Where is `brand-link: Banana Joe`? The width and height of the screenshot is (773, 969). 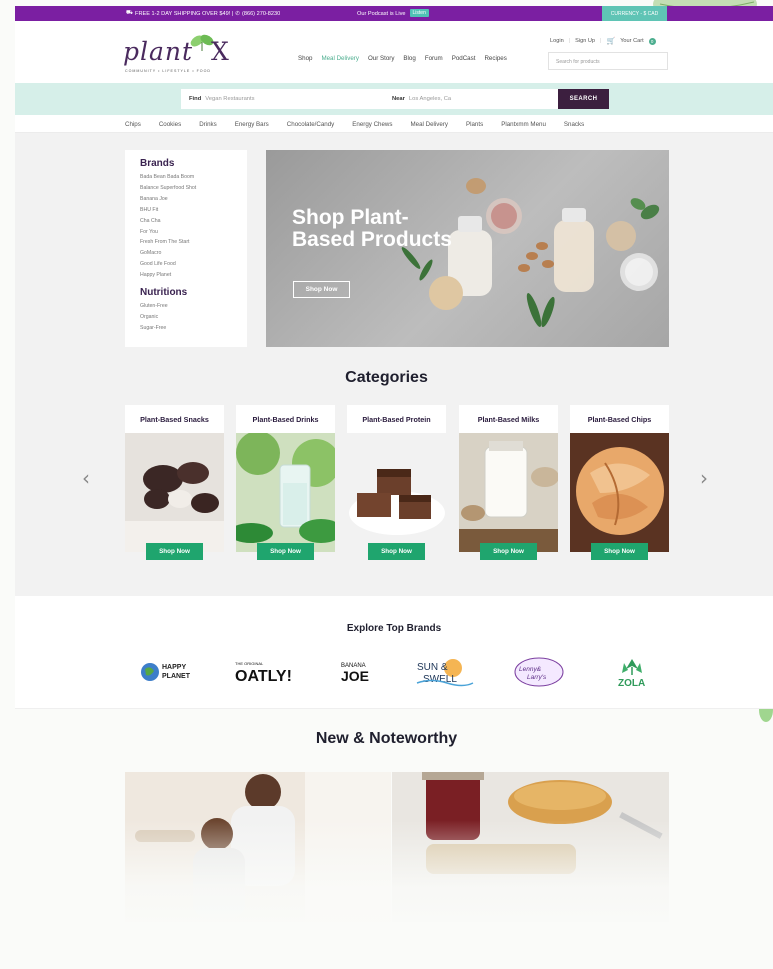
brand-link: Banana Joe is located at coordinates (186, 199).